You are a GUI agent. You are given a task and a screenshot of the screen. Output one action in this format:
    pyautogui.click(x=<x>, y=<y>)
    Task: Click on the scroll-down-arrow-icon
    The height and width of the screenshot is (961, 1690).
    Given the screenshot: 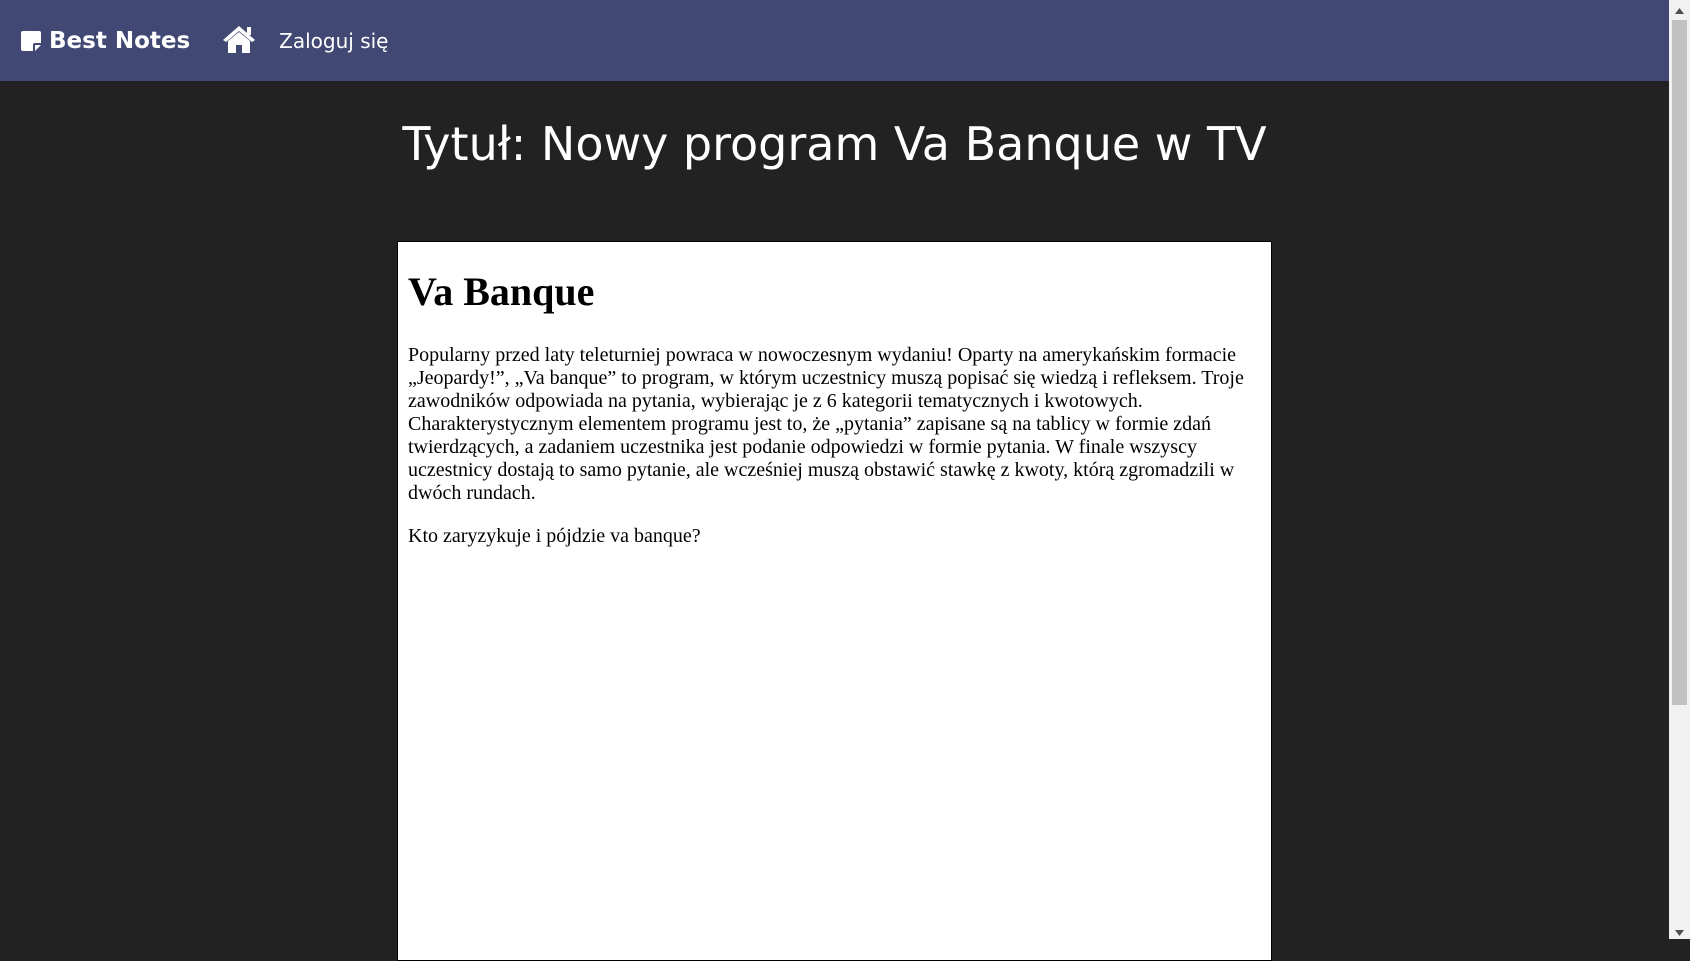 What is the action you would take?
    pyautogui.click(x=1679, y=930)
    